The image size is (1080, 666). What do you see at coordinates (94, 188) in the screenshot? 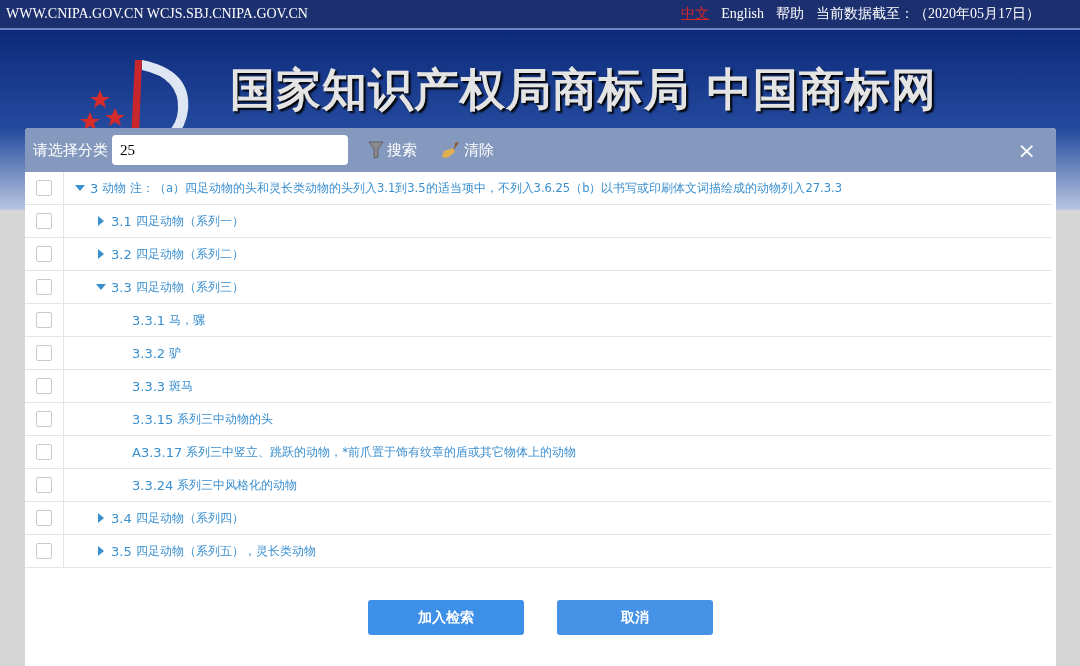
I see `class-code: 3` at bounding box center [94, 188].